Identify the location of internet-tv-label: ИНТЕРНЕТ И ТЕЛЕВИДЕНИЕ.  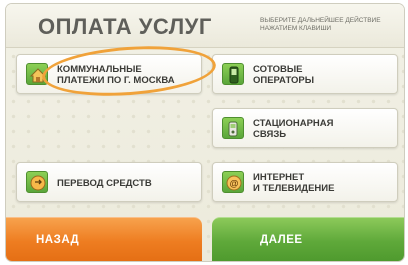
(294, 183).